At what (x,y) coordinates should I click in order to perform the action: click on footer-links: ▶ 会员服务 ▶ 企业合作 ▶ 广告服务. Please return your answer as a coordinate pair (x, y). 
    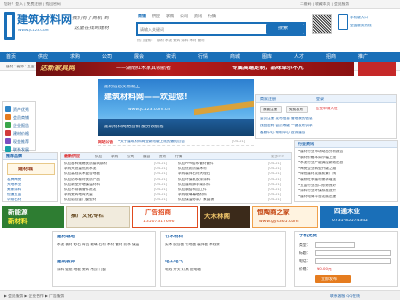
    Looking at the image, I should click on (34, 296).